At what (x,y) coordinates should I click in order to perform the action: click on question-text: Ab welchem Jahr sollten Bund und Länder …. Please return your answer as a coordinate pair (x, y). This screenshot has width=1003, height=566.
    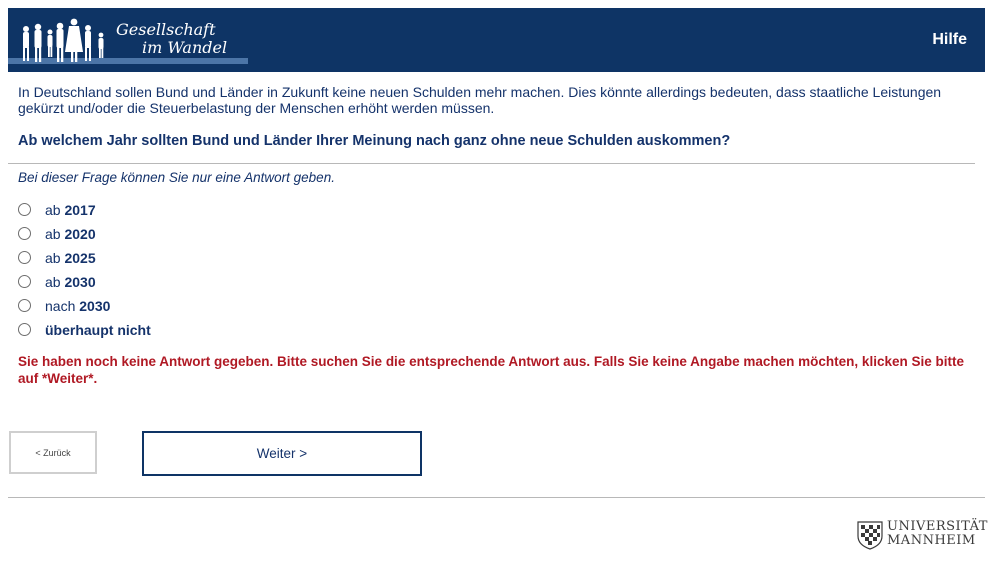
    Looking at the image, I should click on (374, 141).